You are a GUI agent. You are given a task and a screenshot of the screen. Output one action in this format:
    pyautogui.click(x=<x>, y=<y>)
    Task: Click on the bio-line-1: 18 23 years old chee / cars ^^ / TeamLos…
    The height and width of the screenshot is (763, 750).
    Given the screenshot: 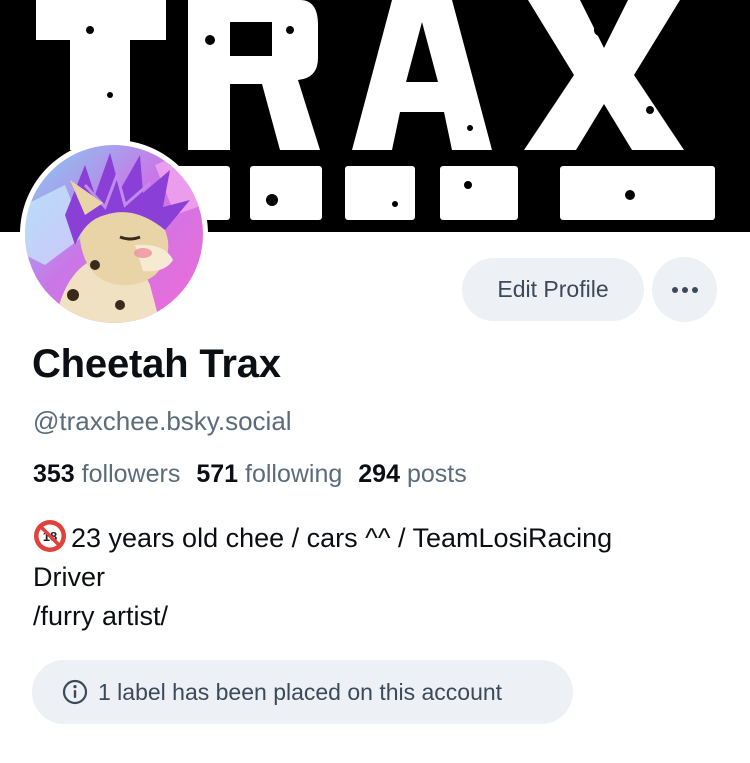 What is the action you would take?
    pyautogui.click(x=378, y=538)
    